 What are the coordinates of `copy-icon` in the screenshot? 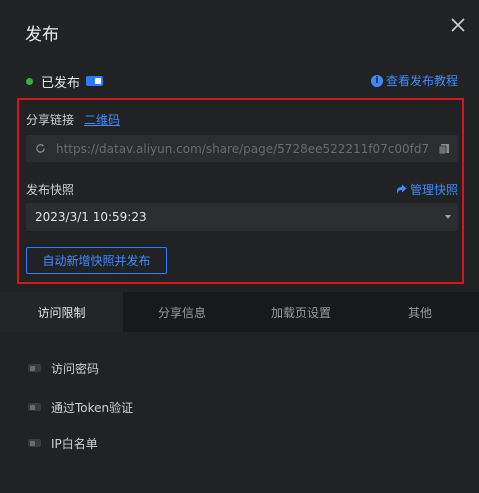 It's located at (444, 149).